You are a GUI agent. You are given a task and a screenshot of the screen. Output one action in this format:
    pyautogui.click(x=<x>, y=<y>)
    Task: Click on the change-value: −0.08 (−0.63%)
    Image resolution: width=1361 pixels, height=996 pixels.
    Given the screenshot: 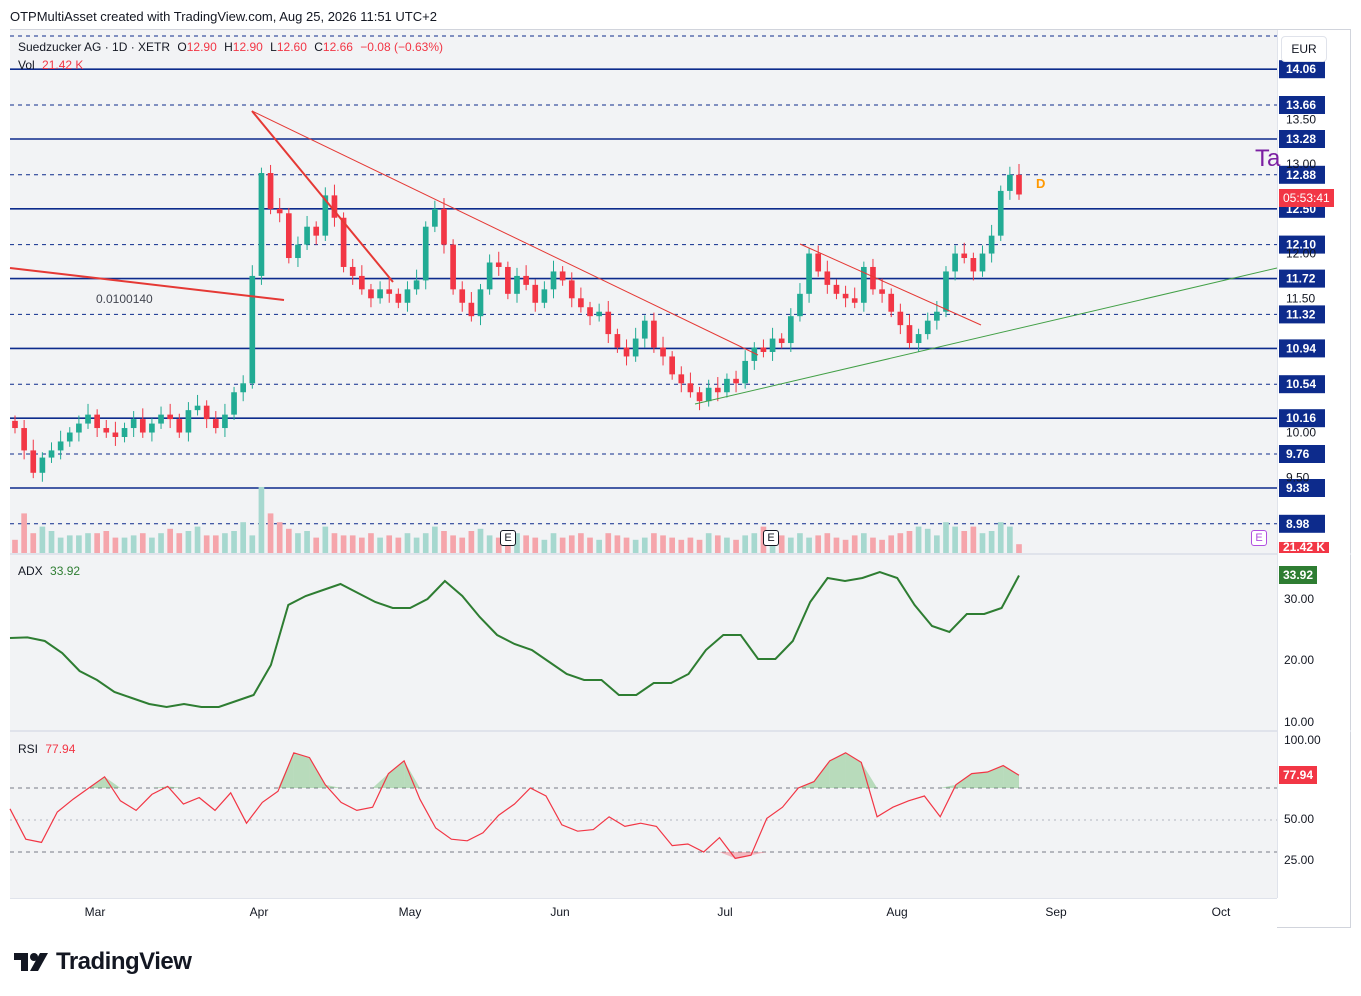 What is the action you would take?
    pyautogui.click(x=402, y=47)
    